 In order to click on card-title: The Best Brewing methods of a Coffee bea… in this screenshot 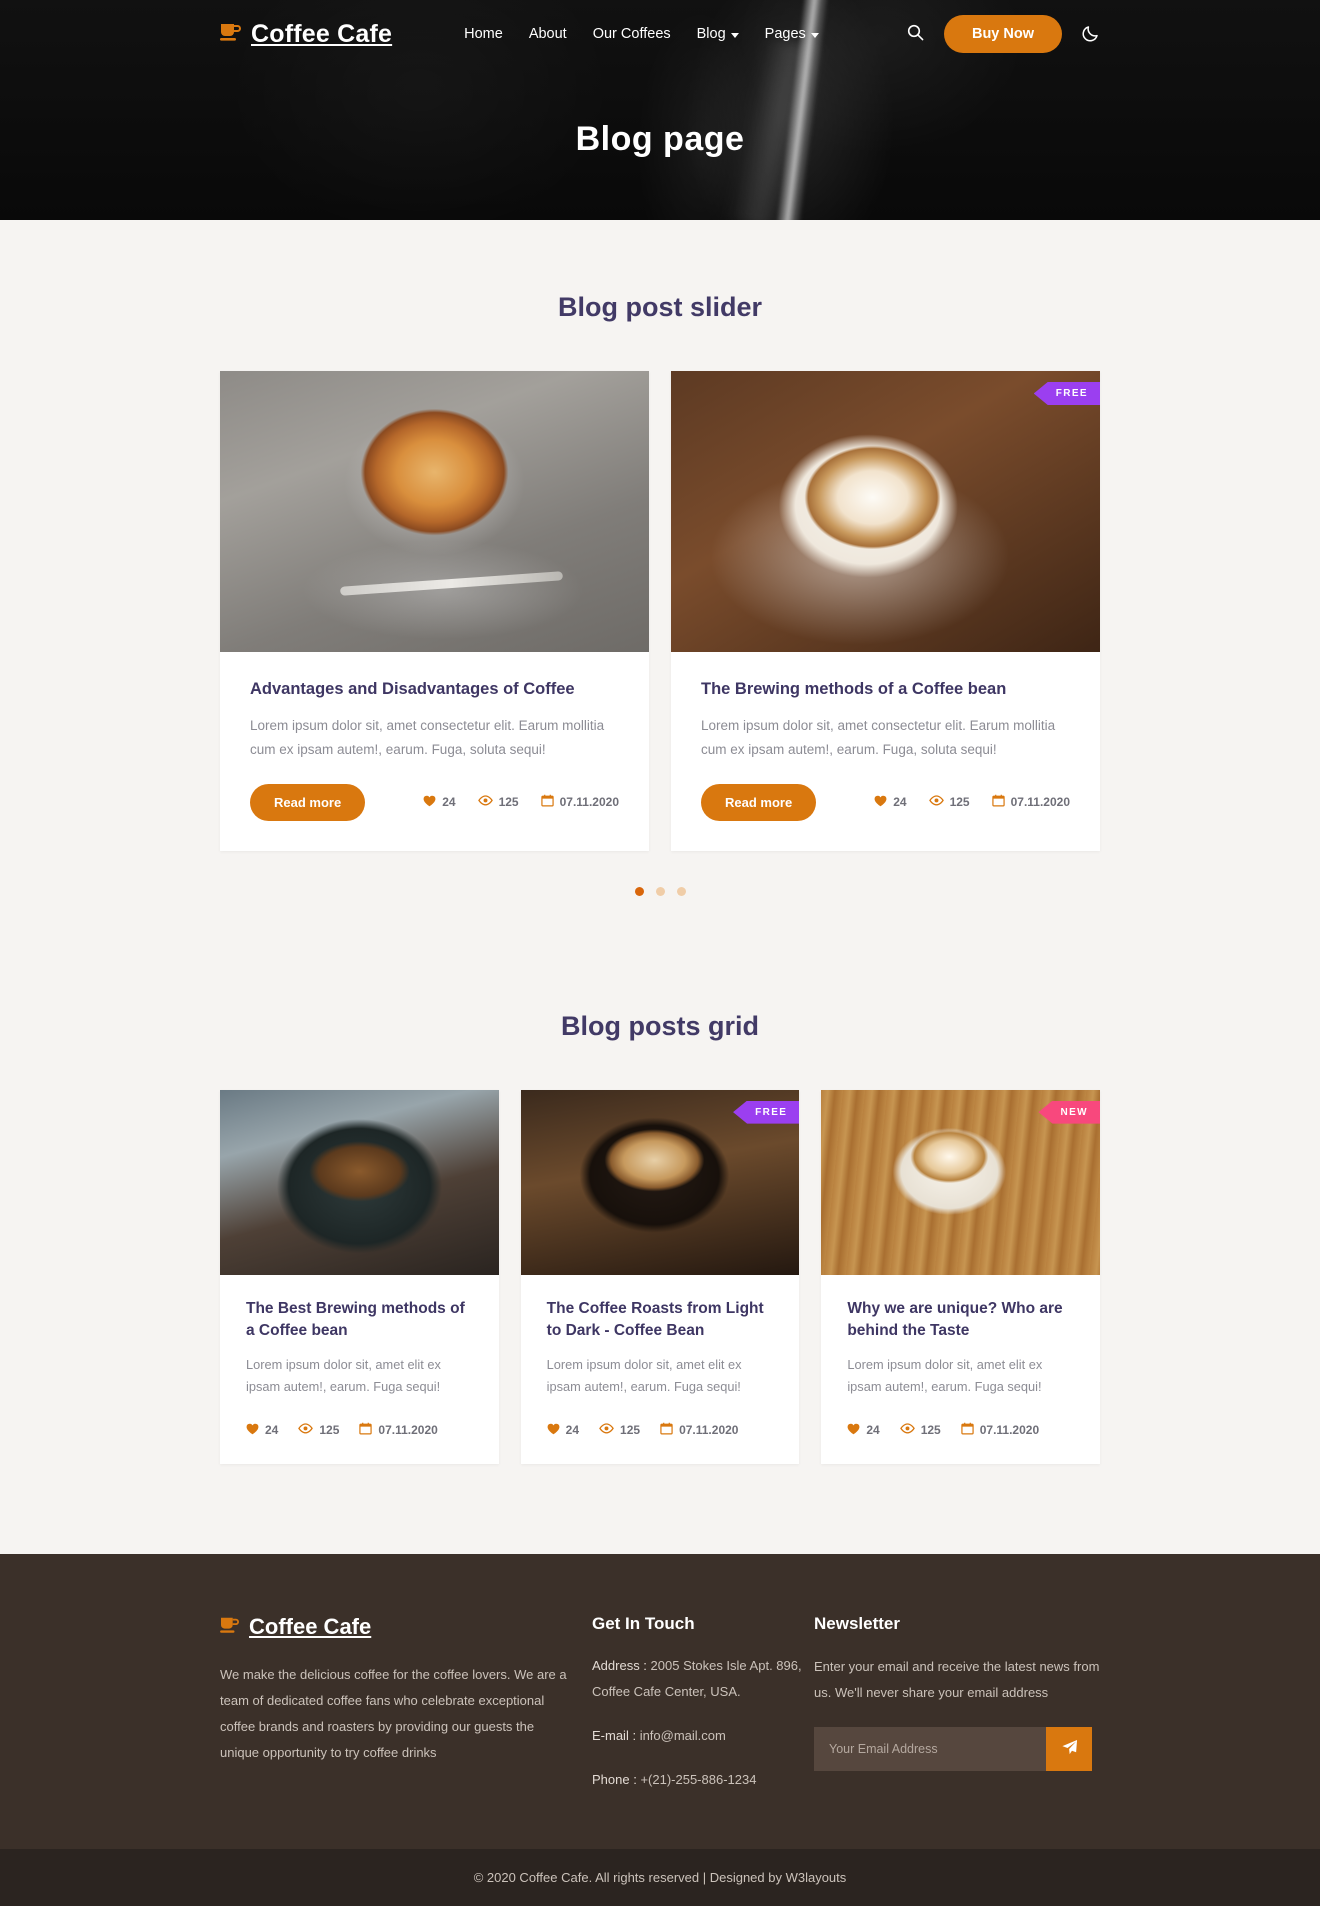, I will do `click(355, 1319)`.